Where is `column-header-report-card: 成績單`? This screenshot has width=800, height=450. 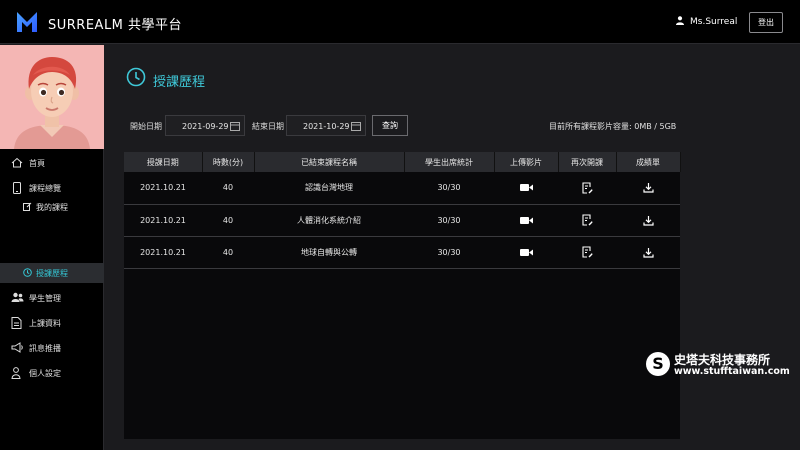
column-header-report-card: 成績單 is located at coordinates (648, 162).